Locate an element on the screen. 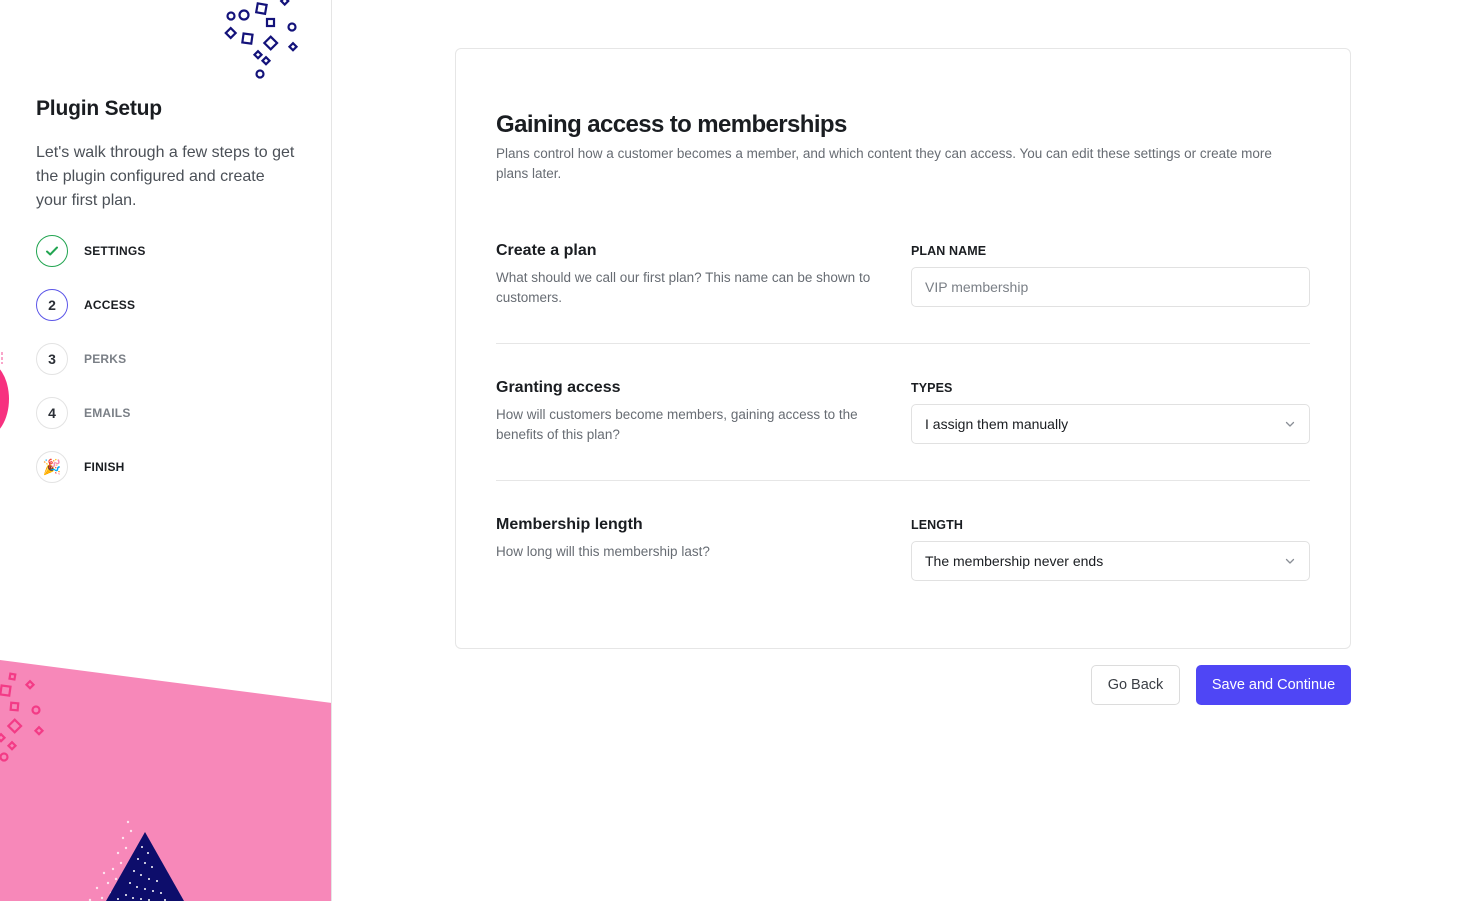 The height and width of the screenshot is (901, 1470). types-field: TYPES I assign them manually is located at coordinates (1110, 412).